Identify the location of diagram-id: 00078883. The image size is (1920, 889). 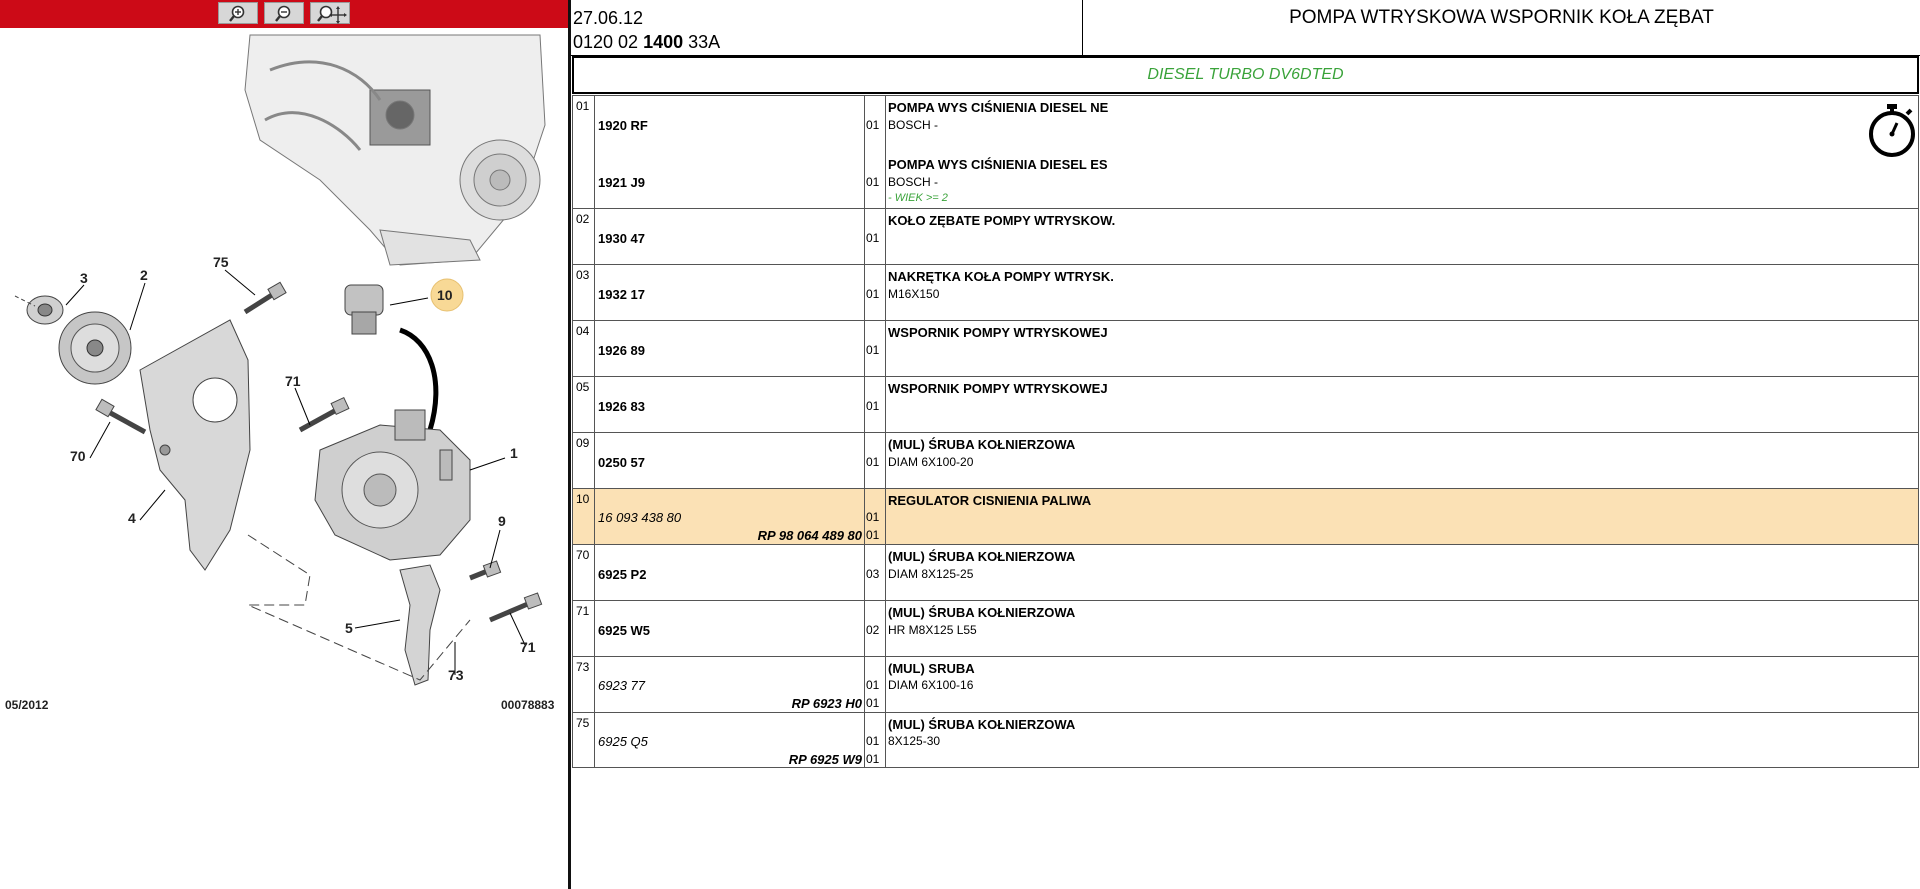
(528, 705).